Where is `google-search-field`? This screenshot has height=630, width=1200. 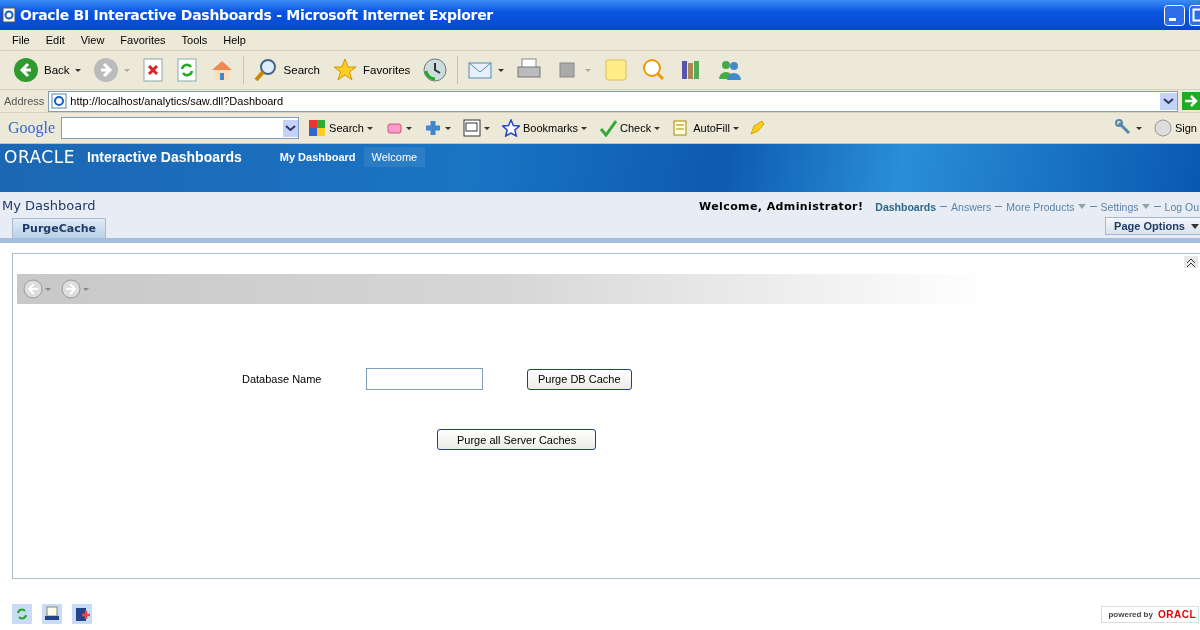
google-search-field is located at coordinates (180, 128).